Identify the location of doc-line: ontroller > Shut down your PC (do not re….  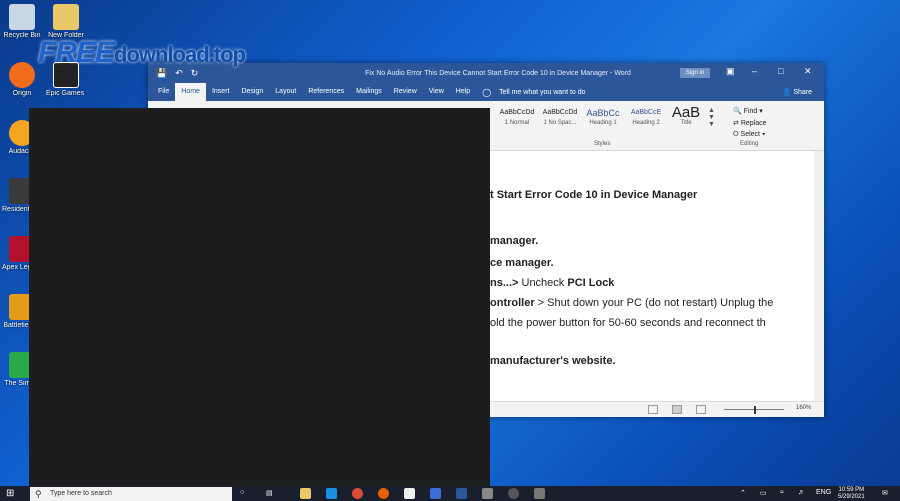
(632, 303).